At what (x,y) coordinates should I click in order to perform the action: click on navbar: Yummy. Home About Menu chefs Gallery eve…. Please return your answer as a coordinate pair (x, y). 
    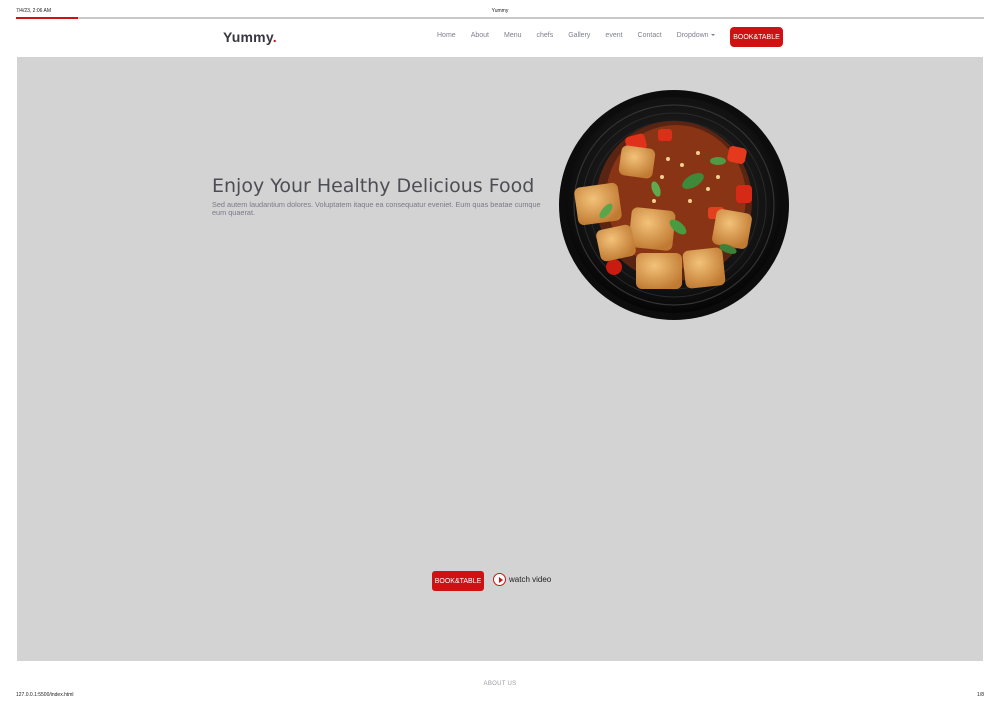
    Looking at the image, I should click on (500, 39).